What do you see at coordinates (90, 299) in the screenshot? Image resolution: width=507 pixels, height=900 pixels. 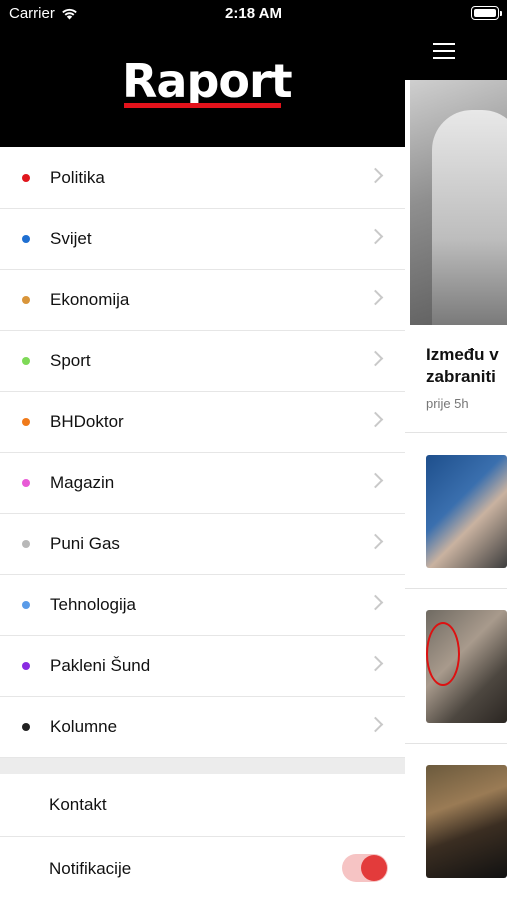 I see `category-label: Ekonomija` at bounding box center [90, 299].